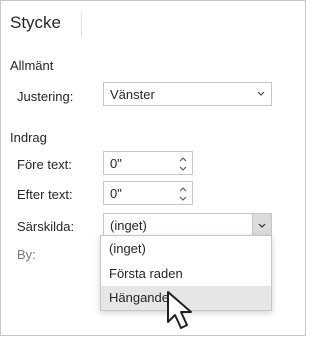 This screenshot has height=337, width=320. Describe the element at coordinates (45, 194) in the screenshot. I see `after-text-label: Efter text:` at that location.